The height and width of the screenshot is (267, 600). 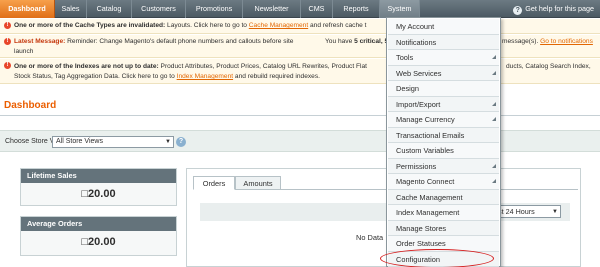 What do you see at coordinates (370, 237) in the screenshot?
I see `no-data-text: No Data` at bounding box center [370, 237].